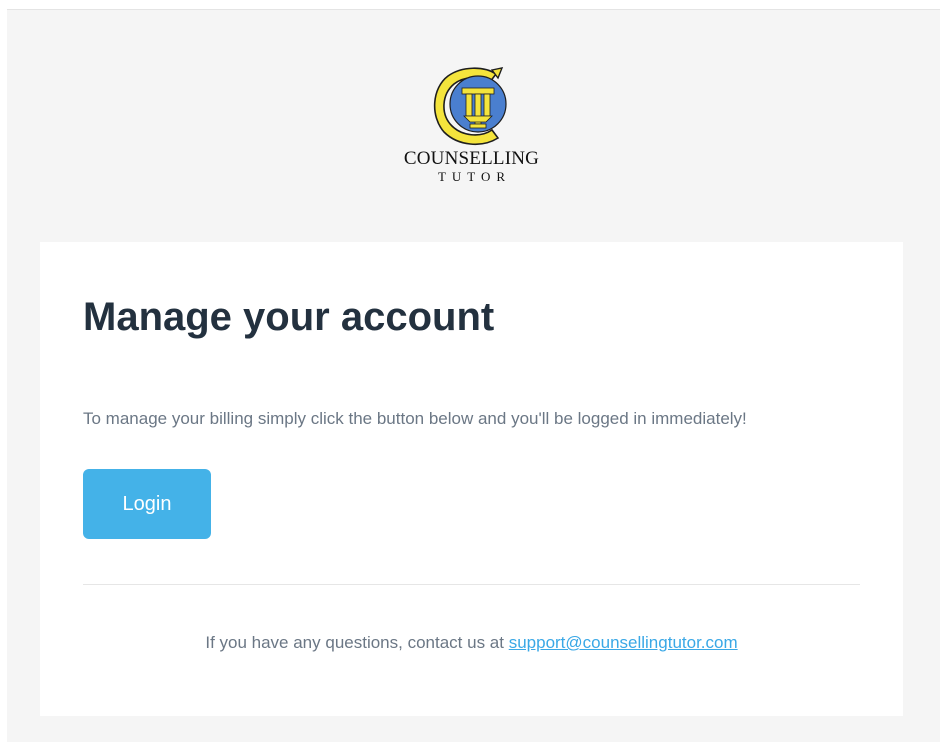 The image size is (940, 742). Describe the element at coordinates (471, 584) in the screenshot. I see `divider` at that location.